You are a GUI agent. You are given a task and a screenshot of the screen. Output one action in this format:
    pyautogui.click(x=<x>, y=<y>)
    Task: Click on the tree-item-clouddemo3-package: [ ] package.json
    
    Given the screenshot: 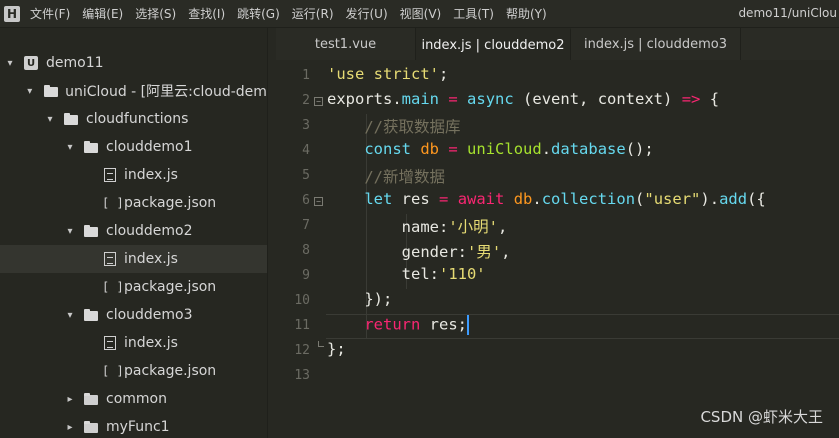 What is the action you would take?
    pyautogui.click(x=133, y=371)
    